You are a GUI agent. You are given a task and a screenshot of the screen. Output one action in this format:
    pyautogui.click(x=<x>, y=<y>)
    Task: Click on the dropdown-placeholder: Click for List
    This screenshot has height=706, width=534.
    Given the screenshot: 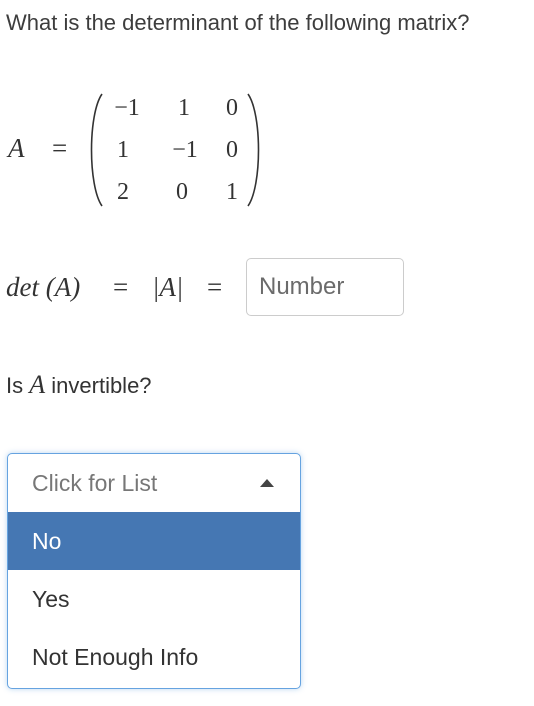 What is the action you would take?
    pyautogui.click(x=95, y=482)
    